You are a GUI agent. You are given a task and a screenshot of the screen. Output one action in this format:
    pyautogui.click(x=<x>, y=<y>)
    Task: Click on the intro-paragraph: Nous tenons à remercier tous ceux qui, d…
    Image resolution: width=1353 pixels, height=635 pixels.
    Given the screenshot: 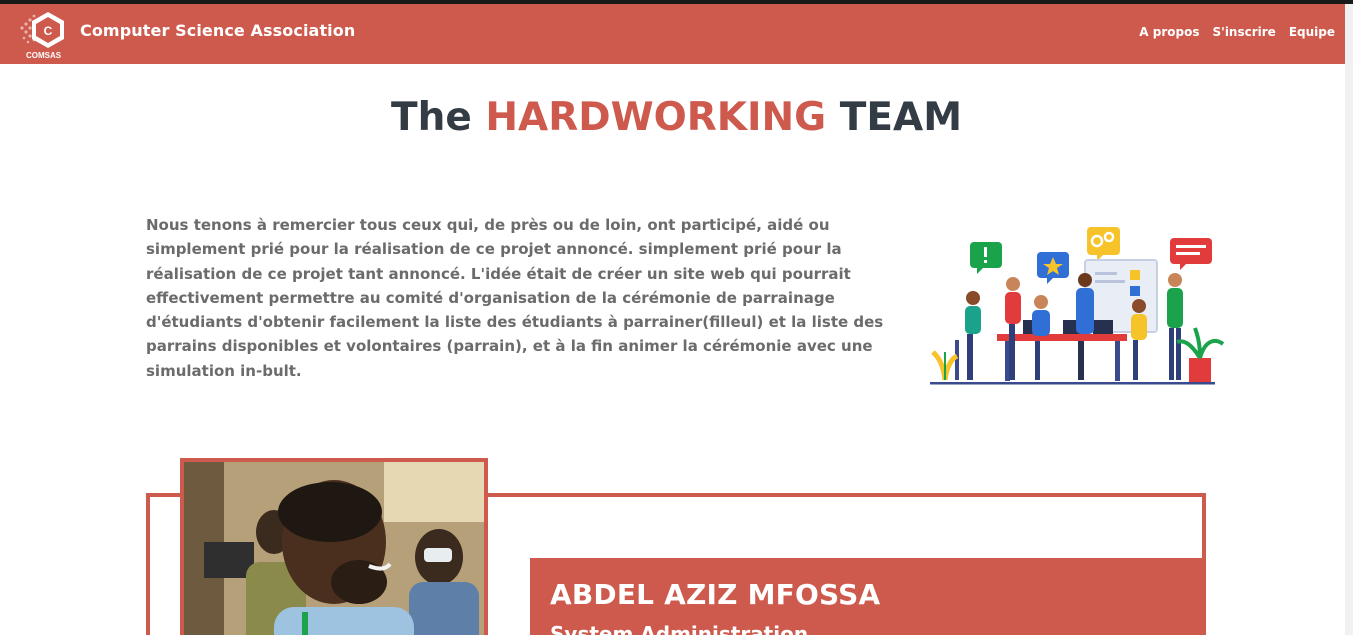 What is the action you would take?
    pyautogui.click(x=515, y=298)
    